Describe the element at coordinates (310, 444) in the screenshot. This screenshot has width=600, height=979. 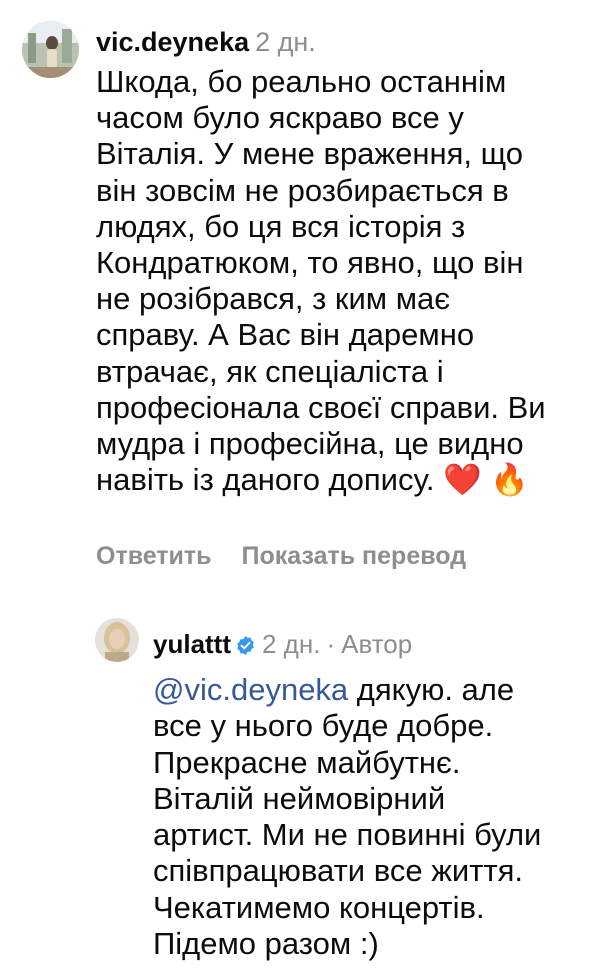
I see `comment-line: мудра і професійна, це видно` at that location.